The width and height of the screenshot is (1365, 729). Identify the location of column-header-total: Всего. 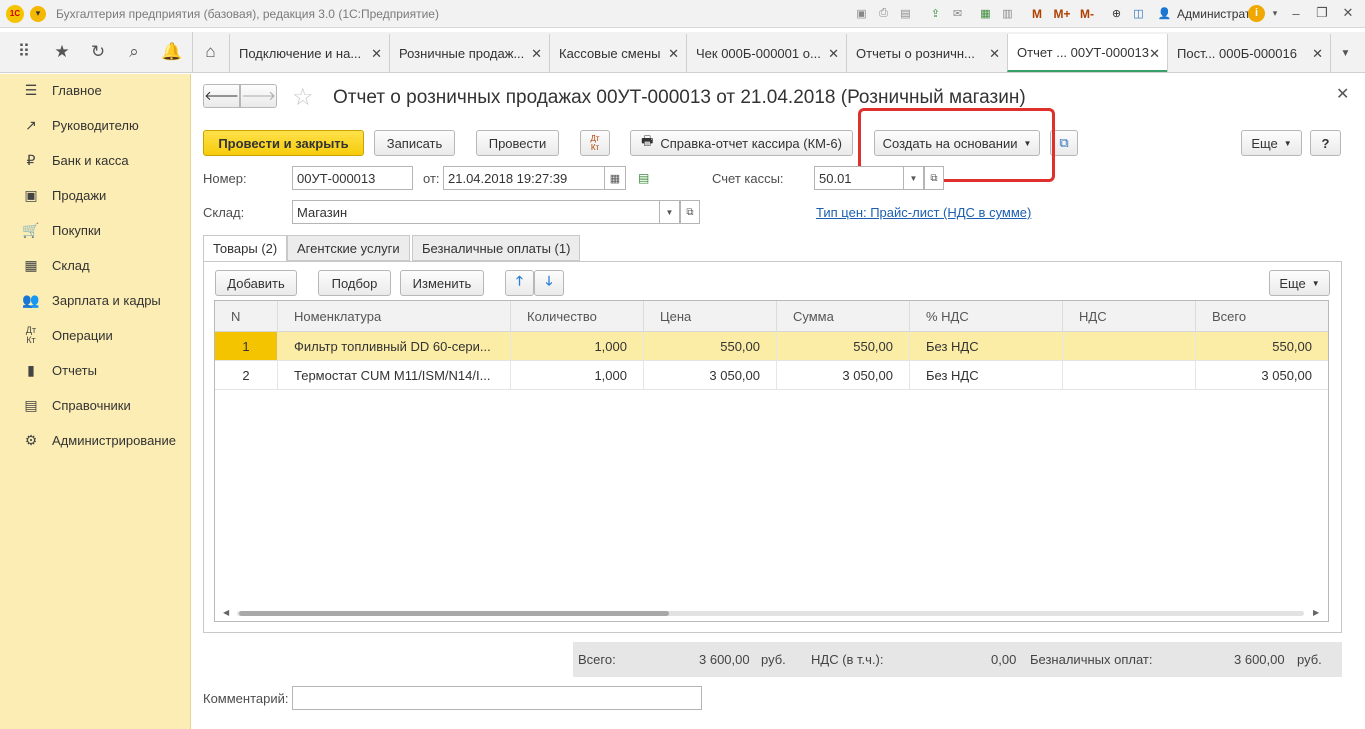
(1262, 316).